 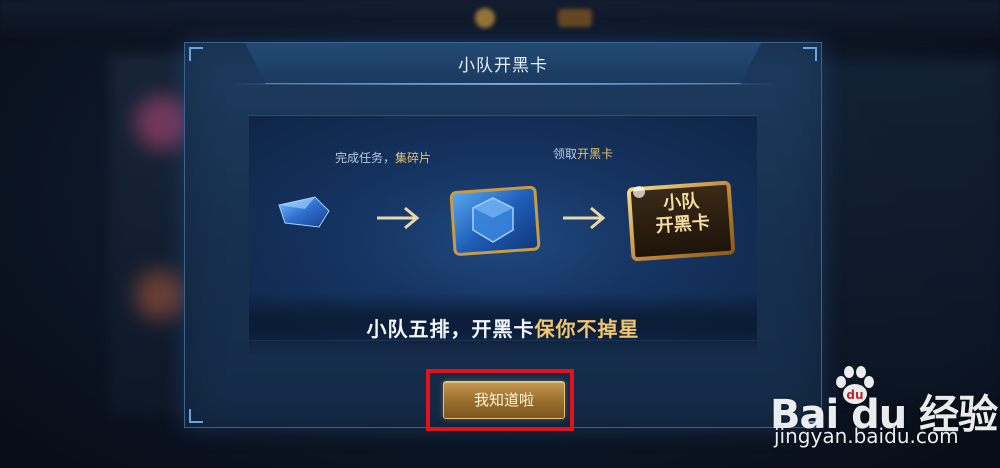 I want to click on slogan-text: 小队五排，开黑卡保你不掉星, so click(x=503, y=327).